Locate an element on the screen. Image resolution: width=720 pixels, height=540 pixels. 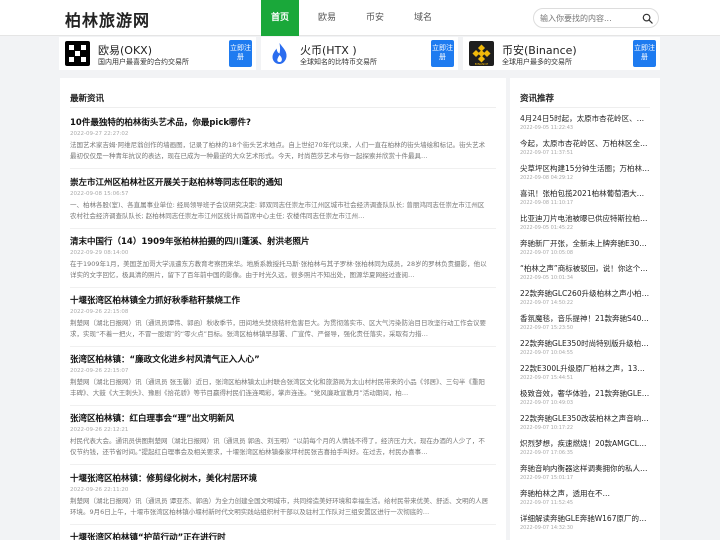
news-date: 2022-09-27 22:27:02 is located at coordinates (99, 134).